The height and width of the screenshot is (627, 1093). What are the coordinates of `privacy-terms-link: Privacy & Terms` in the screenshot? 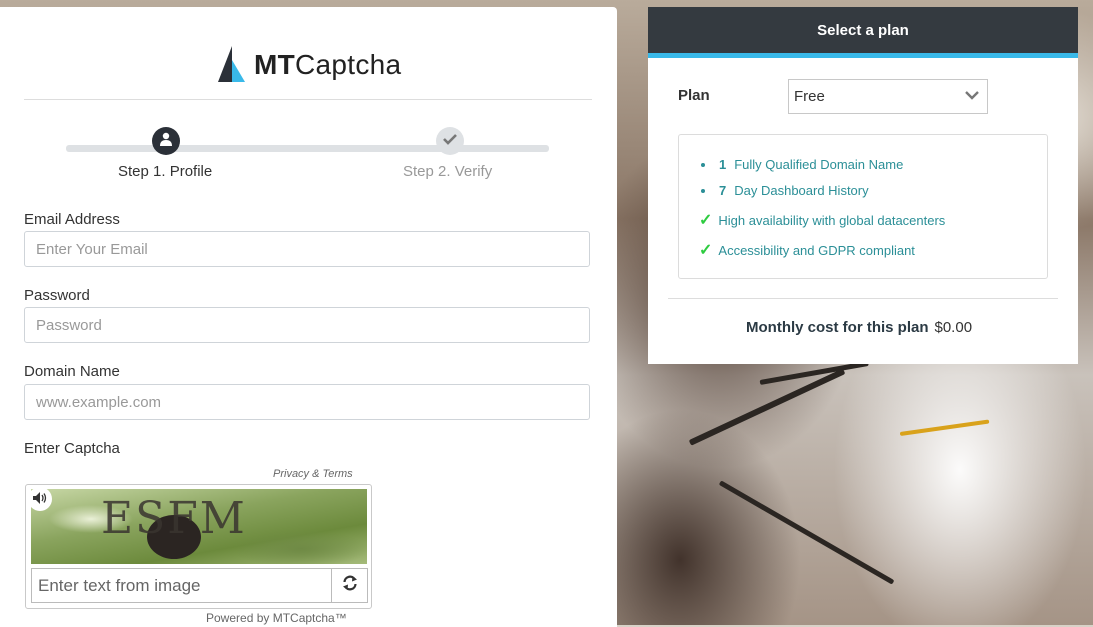 It's located at (313, 474).